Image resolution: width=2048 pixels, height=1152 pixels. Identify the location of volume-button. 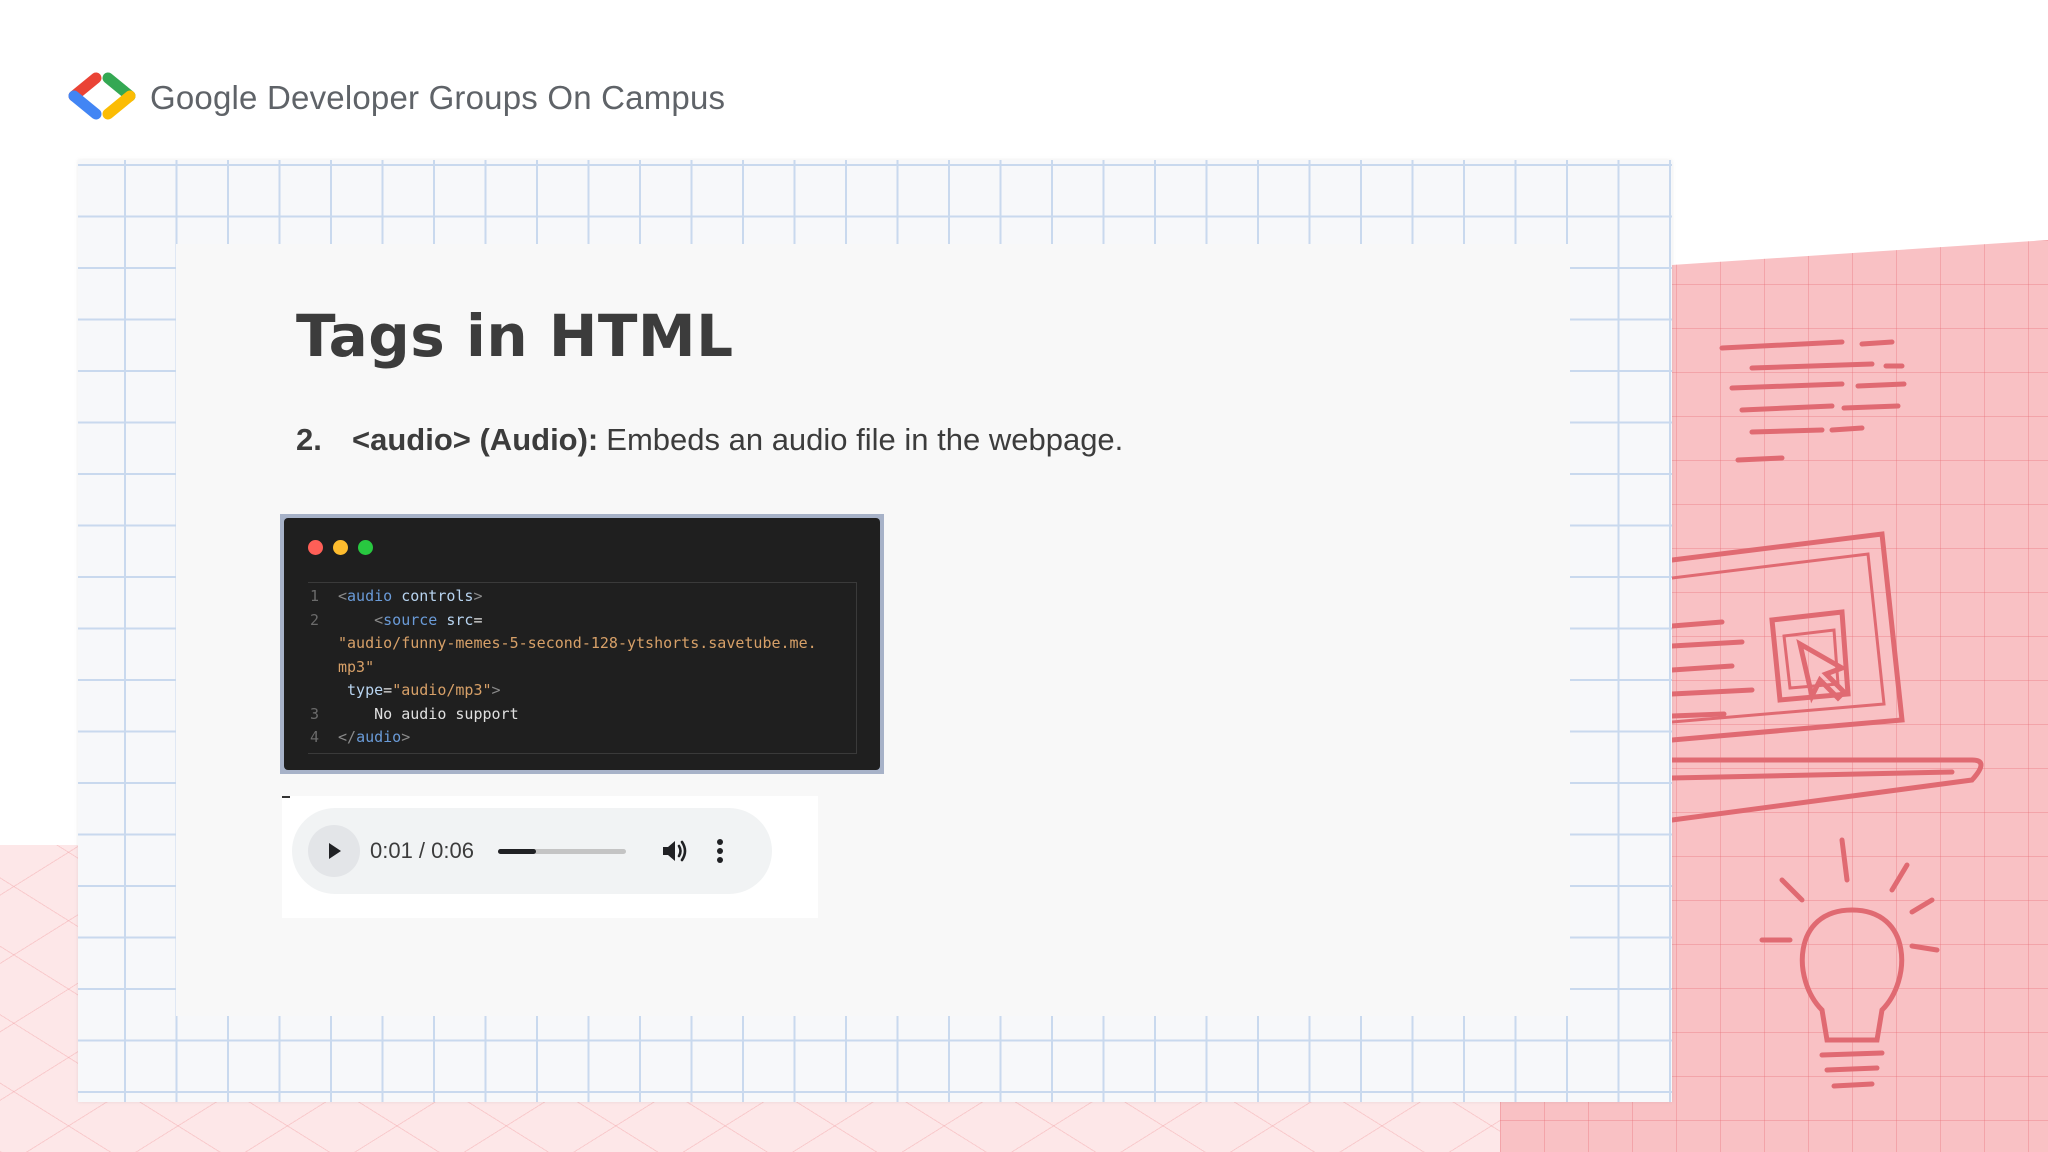
(675, 851).